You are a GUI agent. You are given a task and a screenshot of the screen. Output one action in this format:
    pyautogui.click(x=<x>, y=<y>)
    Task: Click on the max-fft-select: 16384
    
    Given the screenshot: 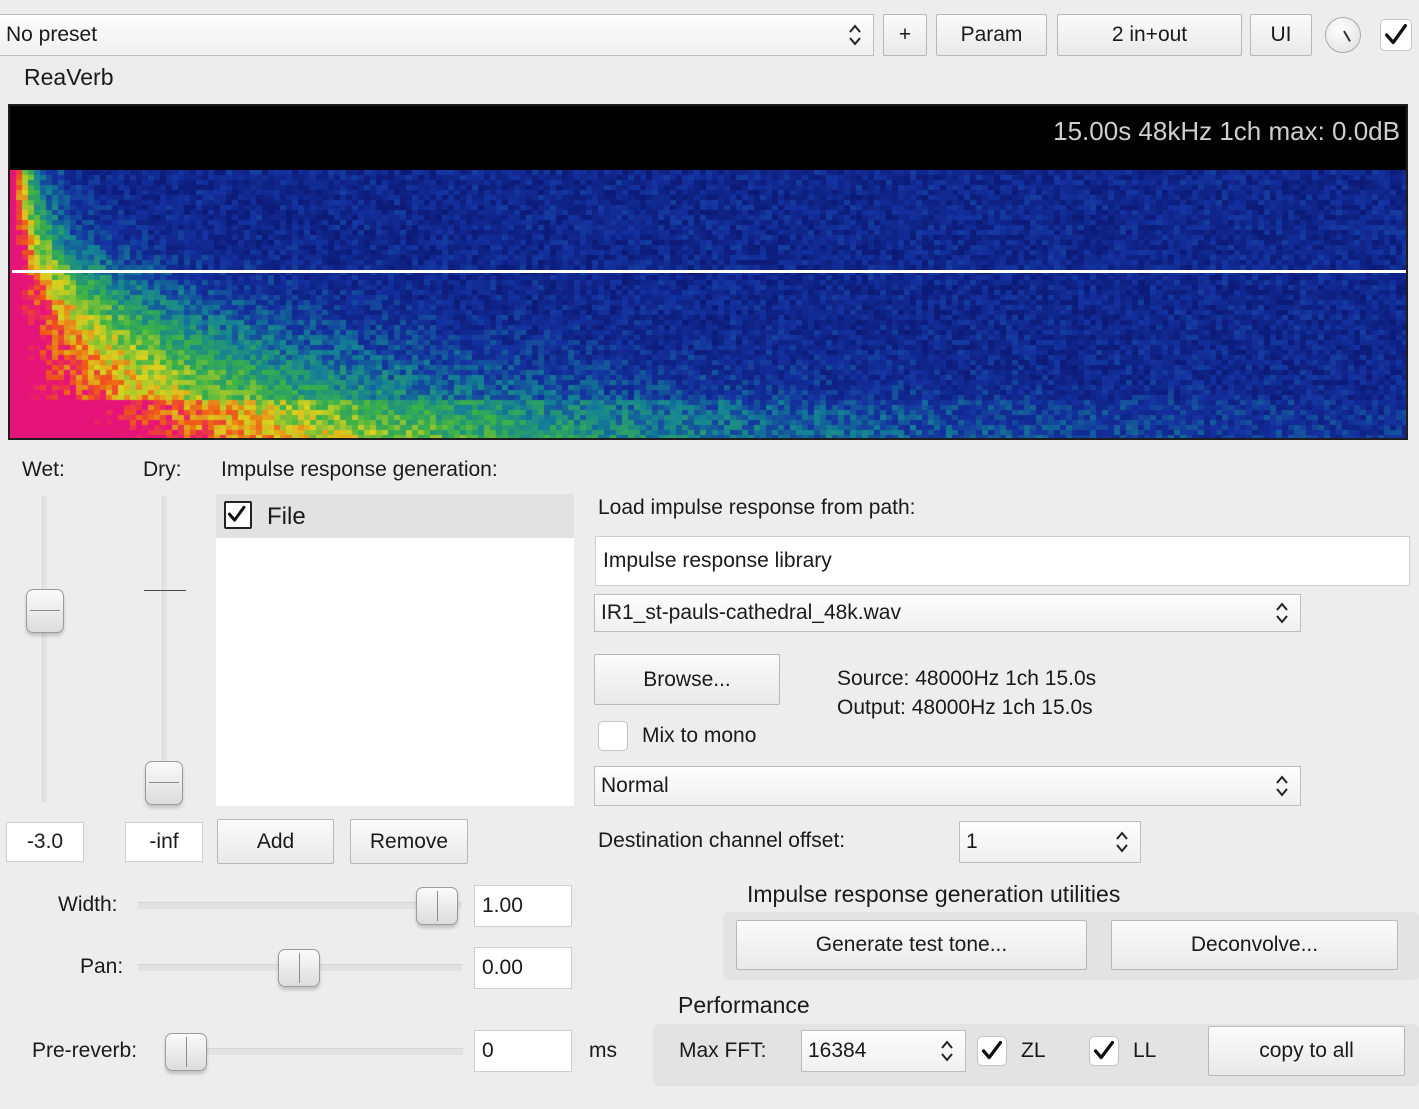 What is the action you would take?
    pyautogui.click(x=883, y=1051)
    